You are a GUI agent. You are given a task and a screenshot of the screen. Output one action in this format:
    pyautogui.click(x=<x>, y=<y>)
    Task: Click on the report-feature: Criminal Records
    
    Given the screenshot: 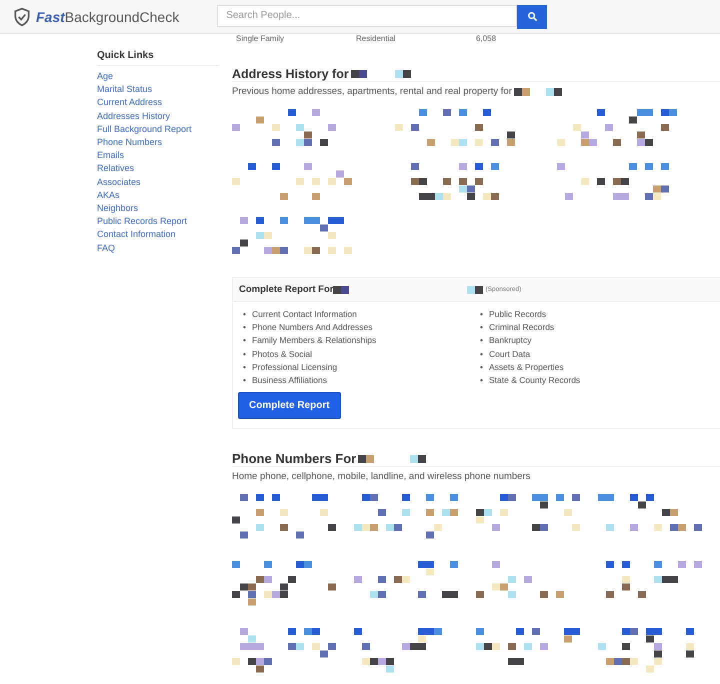 What is the action you would take?
    pyautogui.click(x=521, y=328)
    